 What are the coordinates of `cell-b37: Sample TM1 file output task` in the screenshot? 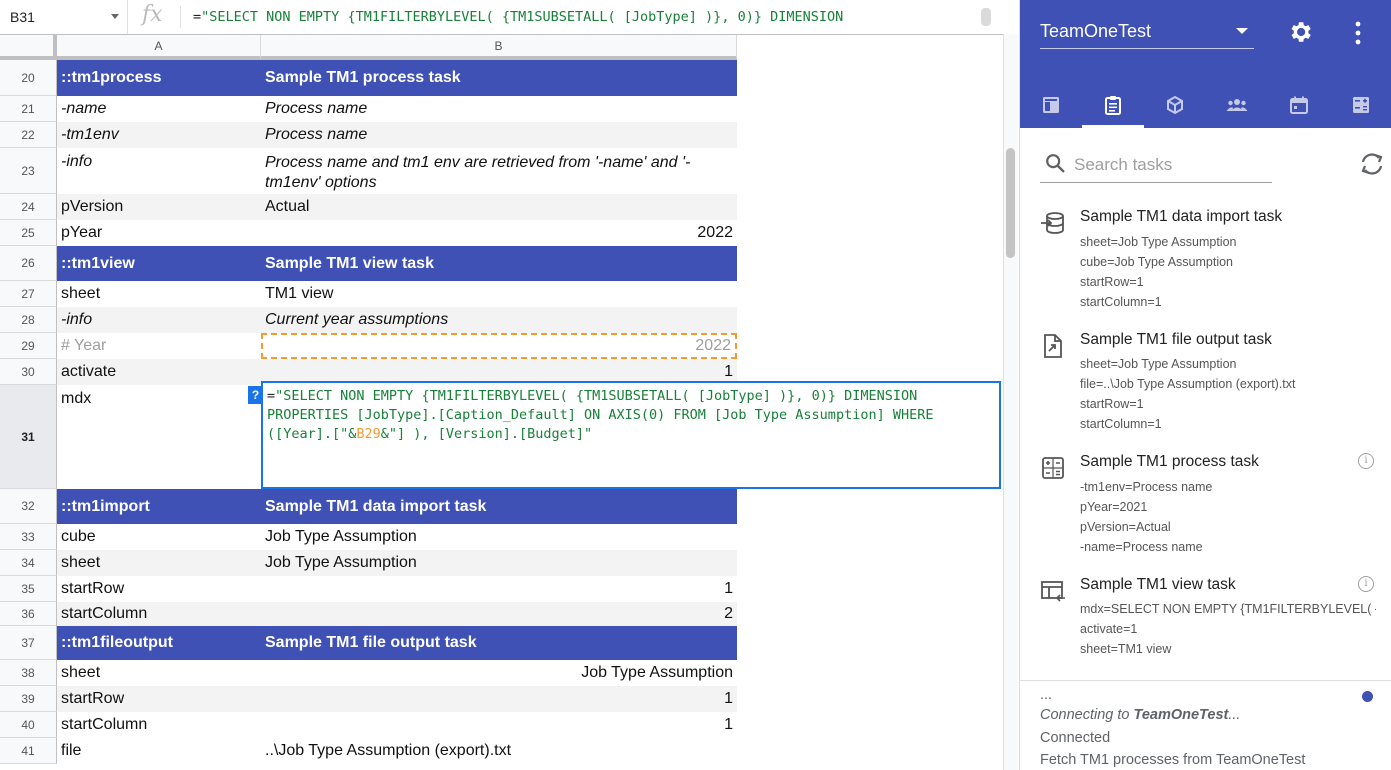 It's located at (499, 643).